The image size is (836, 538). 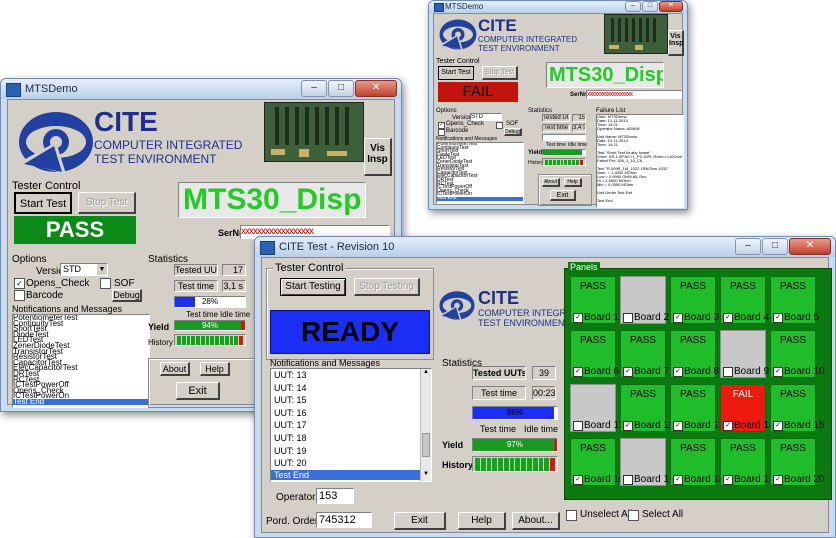 I want to click on list-scrollbar: ▲ ▼, so click(x=425, y=425).